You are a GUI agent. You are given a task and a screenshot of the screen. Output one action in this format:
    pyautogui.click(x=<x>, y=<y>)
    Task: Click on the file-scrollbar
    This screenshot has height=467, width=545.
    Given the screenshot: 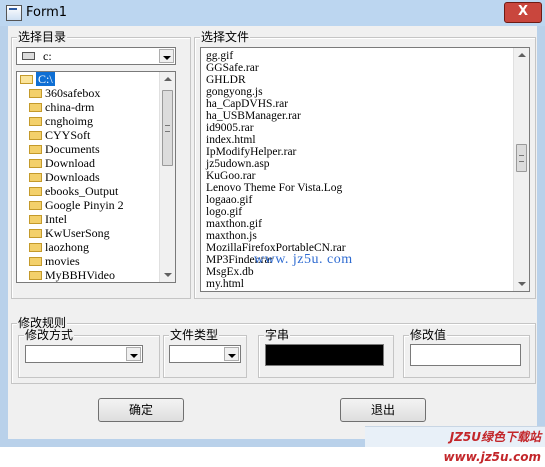 What is the action you would take?
    pyautogui.click(x=521, y=169)
    